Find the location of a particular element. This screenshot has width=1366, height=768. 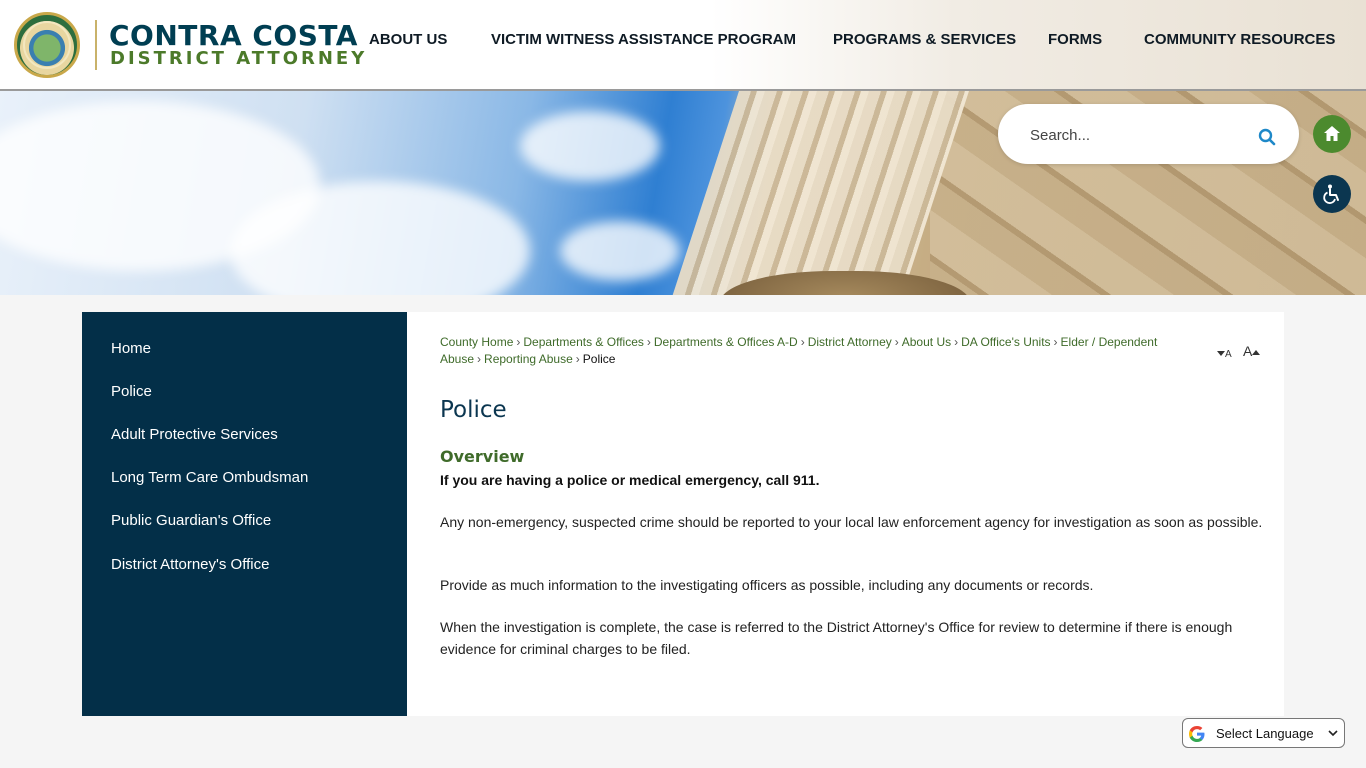

home-button is located at coordinates (1332, 134).